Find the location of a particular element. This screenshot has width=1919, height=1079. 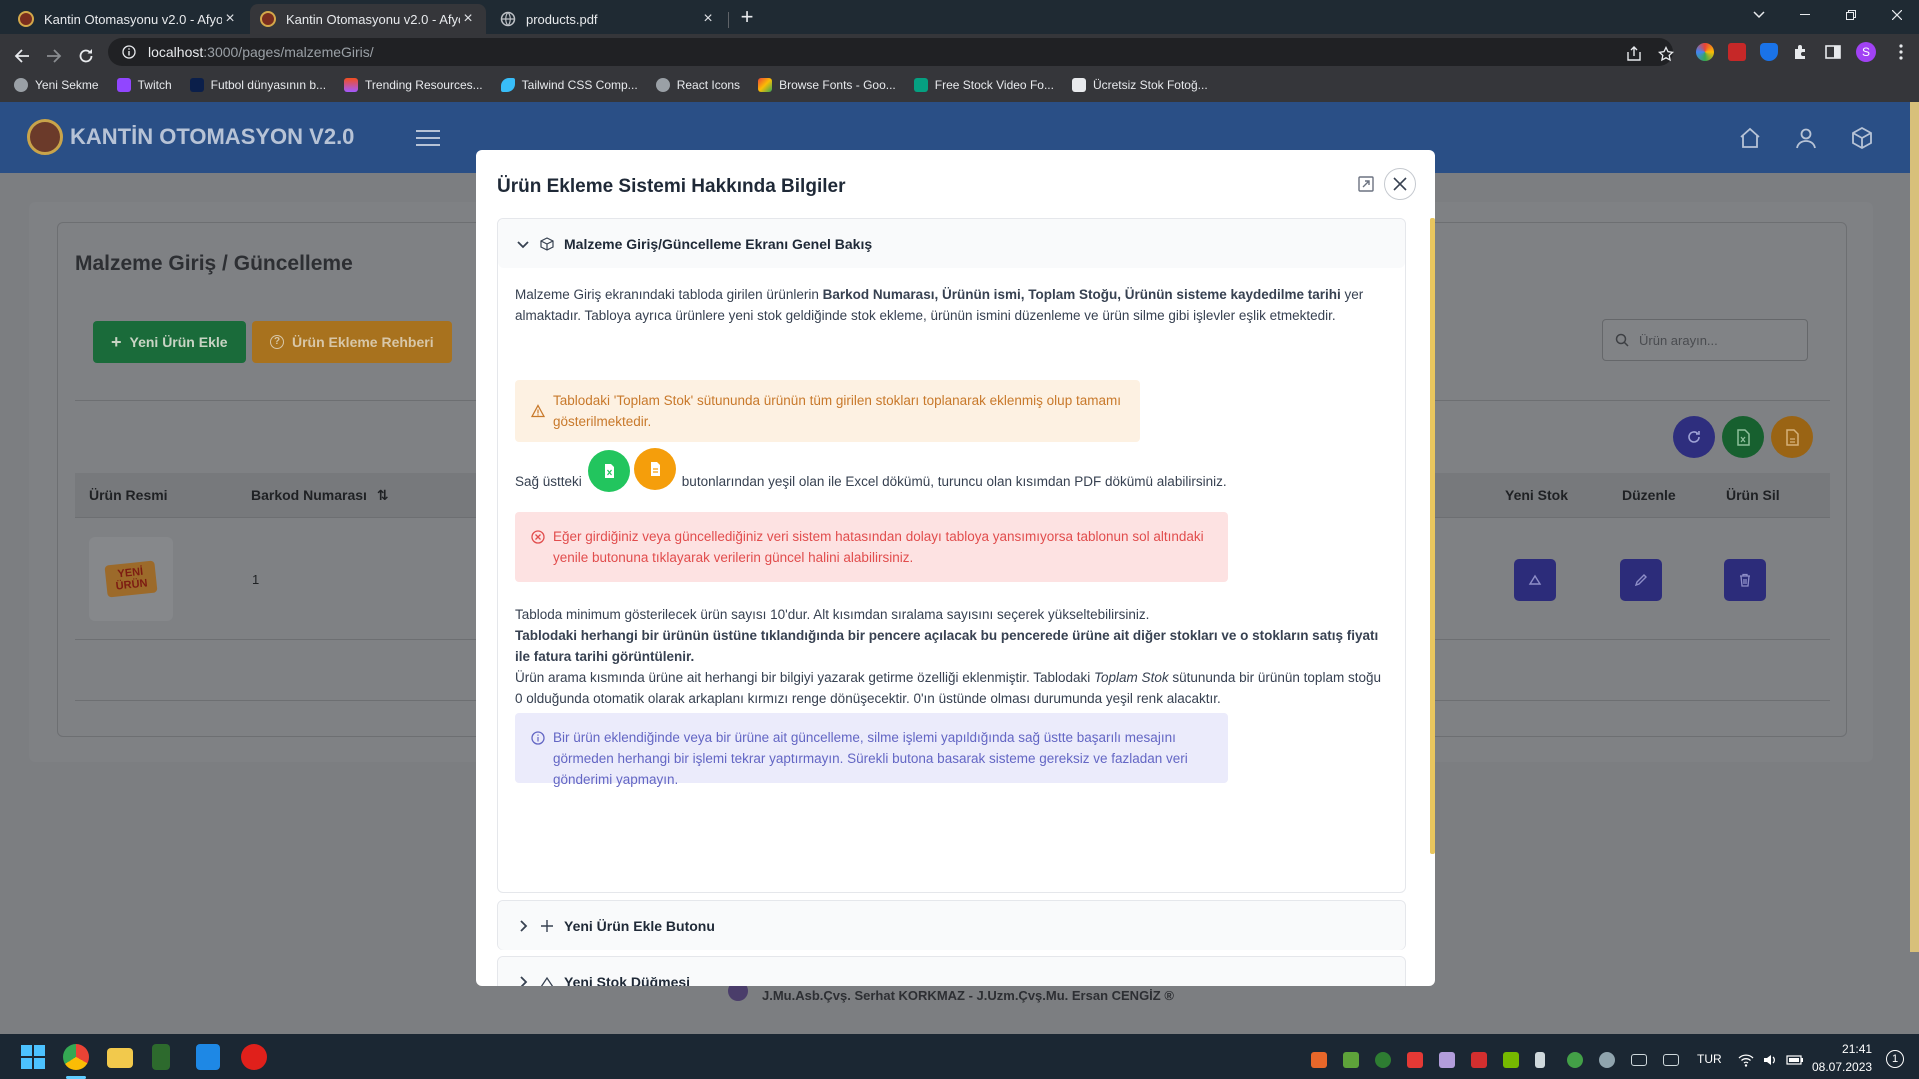

pdf-export-button is located at coordinates (1792, 437).